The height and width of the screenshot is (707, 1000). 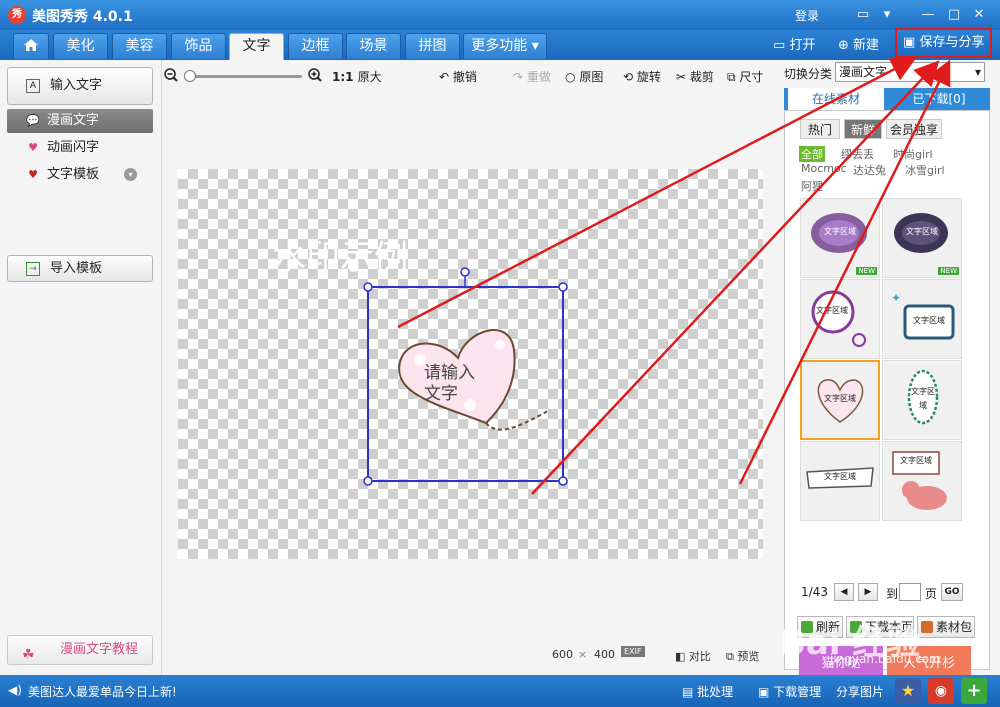 I want to click on add-icon: +, so click(x=974, y=691).